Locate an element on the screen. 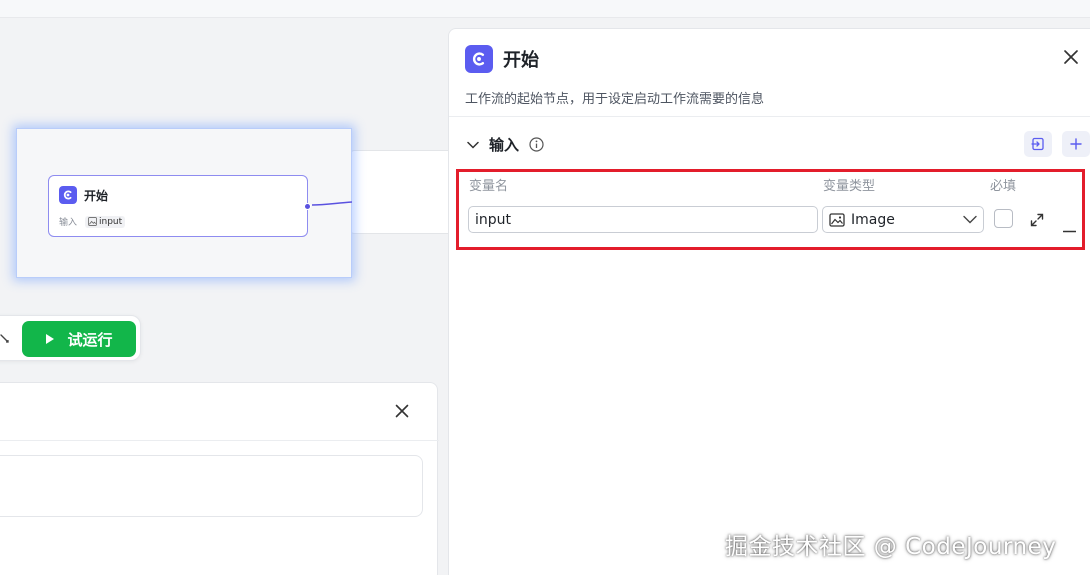 Image resolution: width=1090 pixels, height=575 pixels. import-variable-button is located at coordinates (1038, 144).